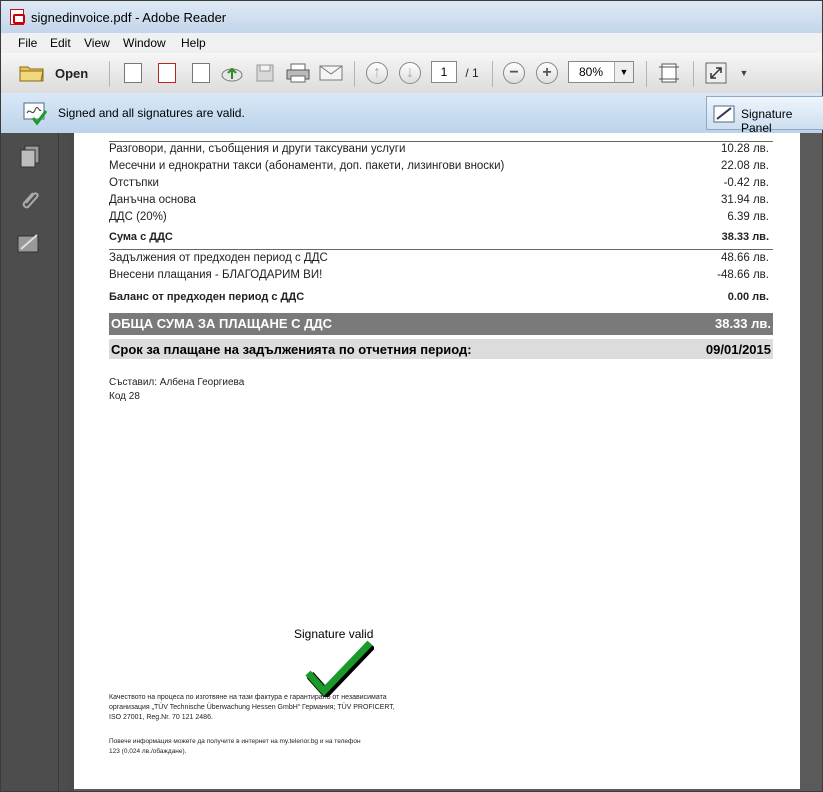 Image resolution: width=823 pixels, height=792 pixels. I want to click on checkmark-icon, so click(339, 668).